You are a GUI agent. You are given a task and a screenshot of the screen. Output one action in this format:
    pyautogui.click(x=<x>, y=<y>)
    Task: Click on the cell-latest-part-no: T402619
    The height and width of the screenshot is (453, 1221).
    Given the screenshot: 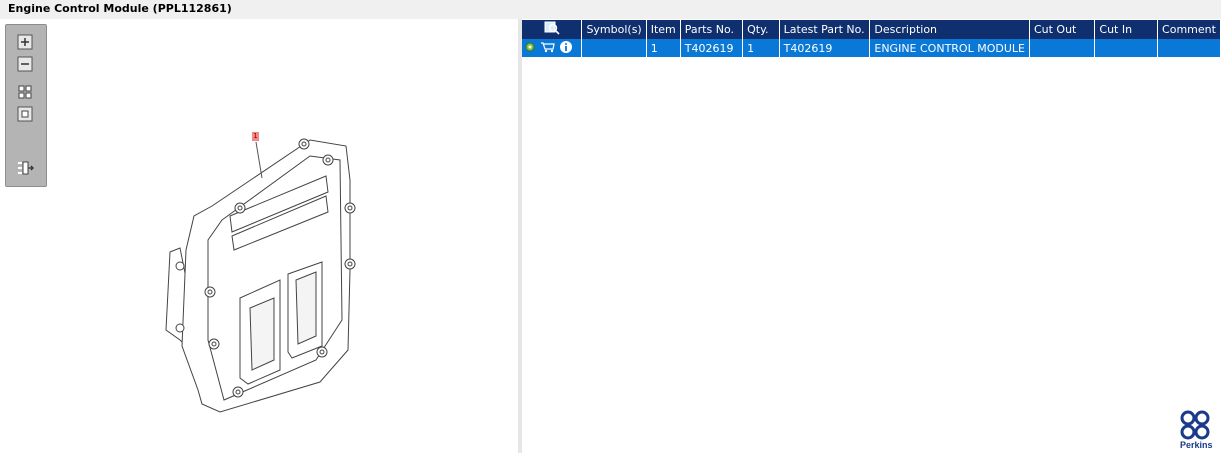 What is the action you would take?
    pyautogui.click(x=825, y=48)
    